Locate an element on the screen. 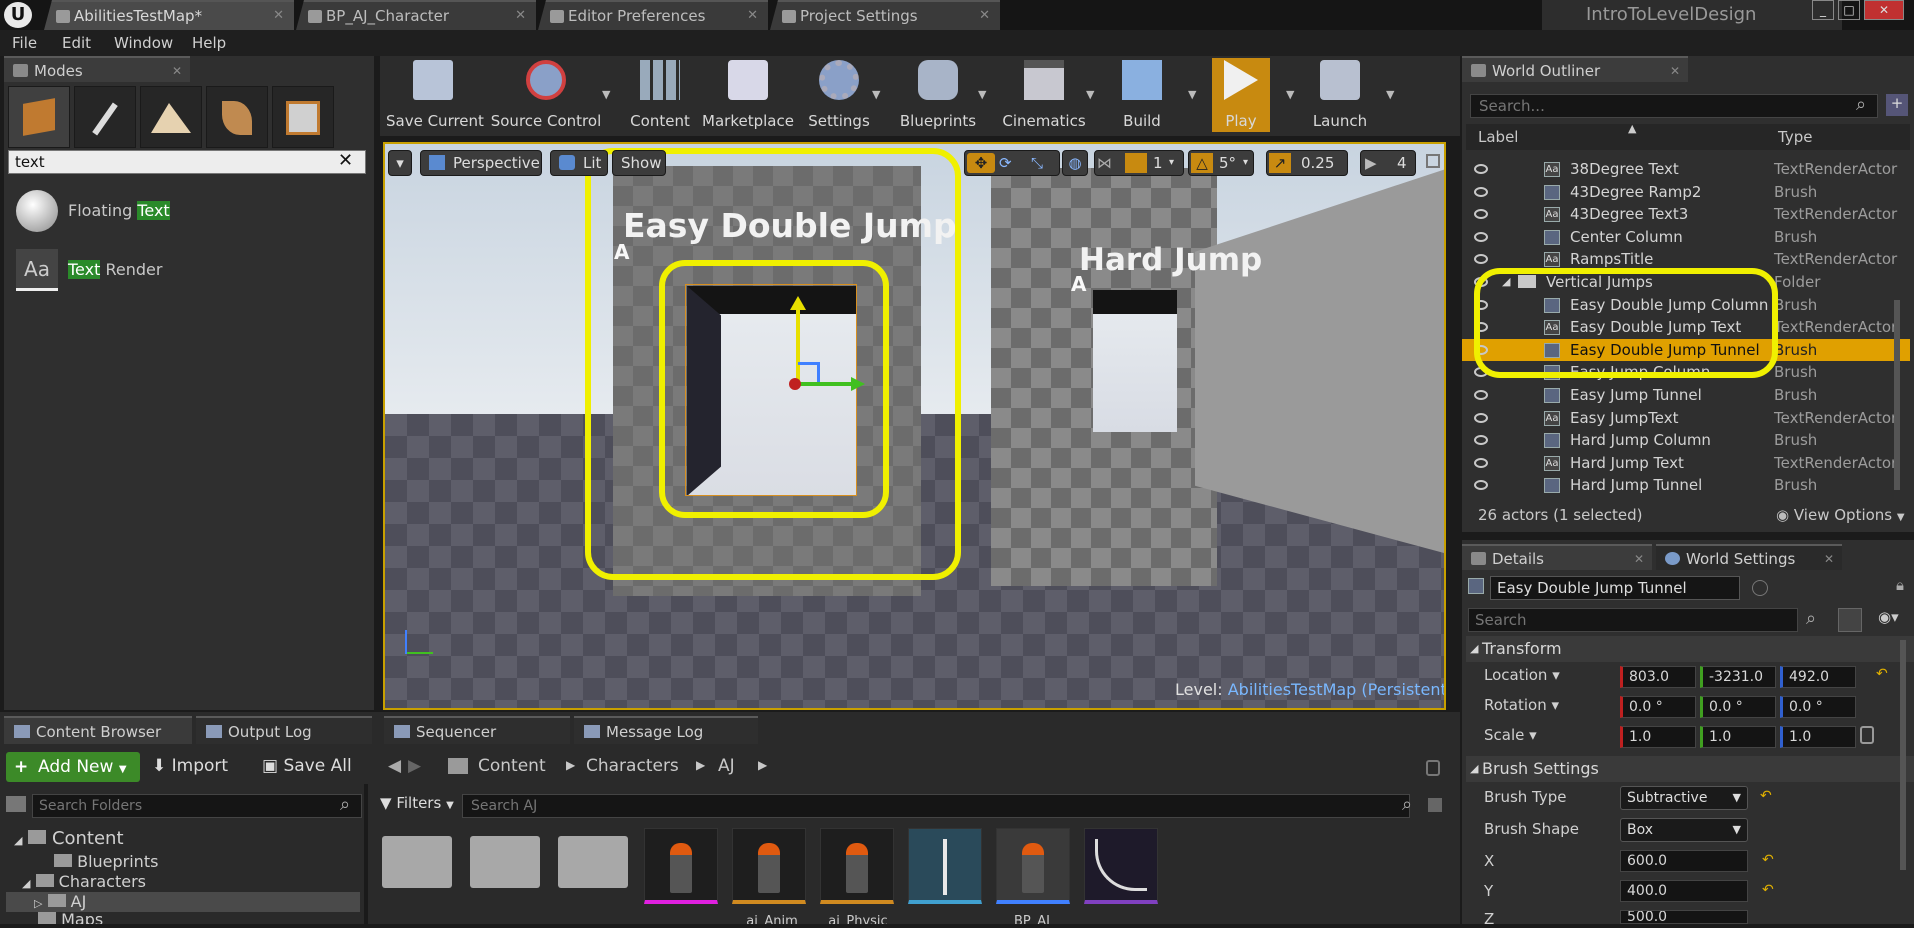 The width and height of the screenshot is (1914, 928). grid-snap-icon is located at coordinates (1136, 163).